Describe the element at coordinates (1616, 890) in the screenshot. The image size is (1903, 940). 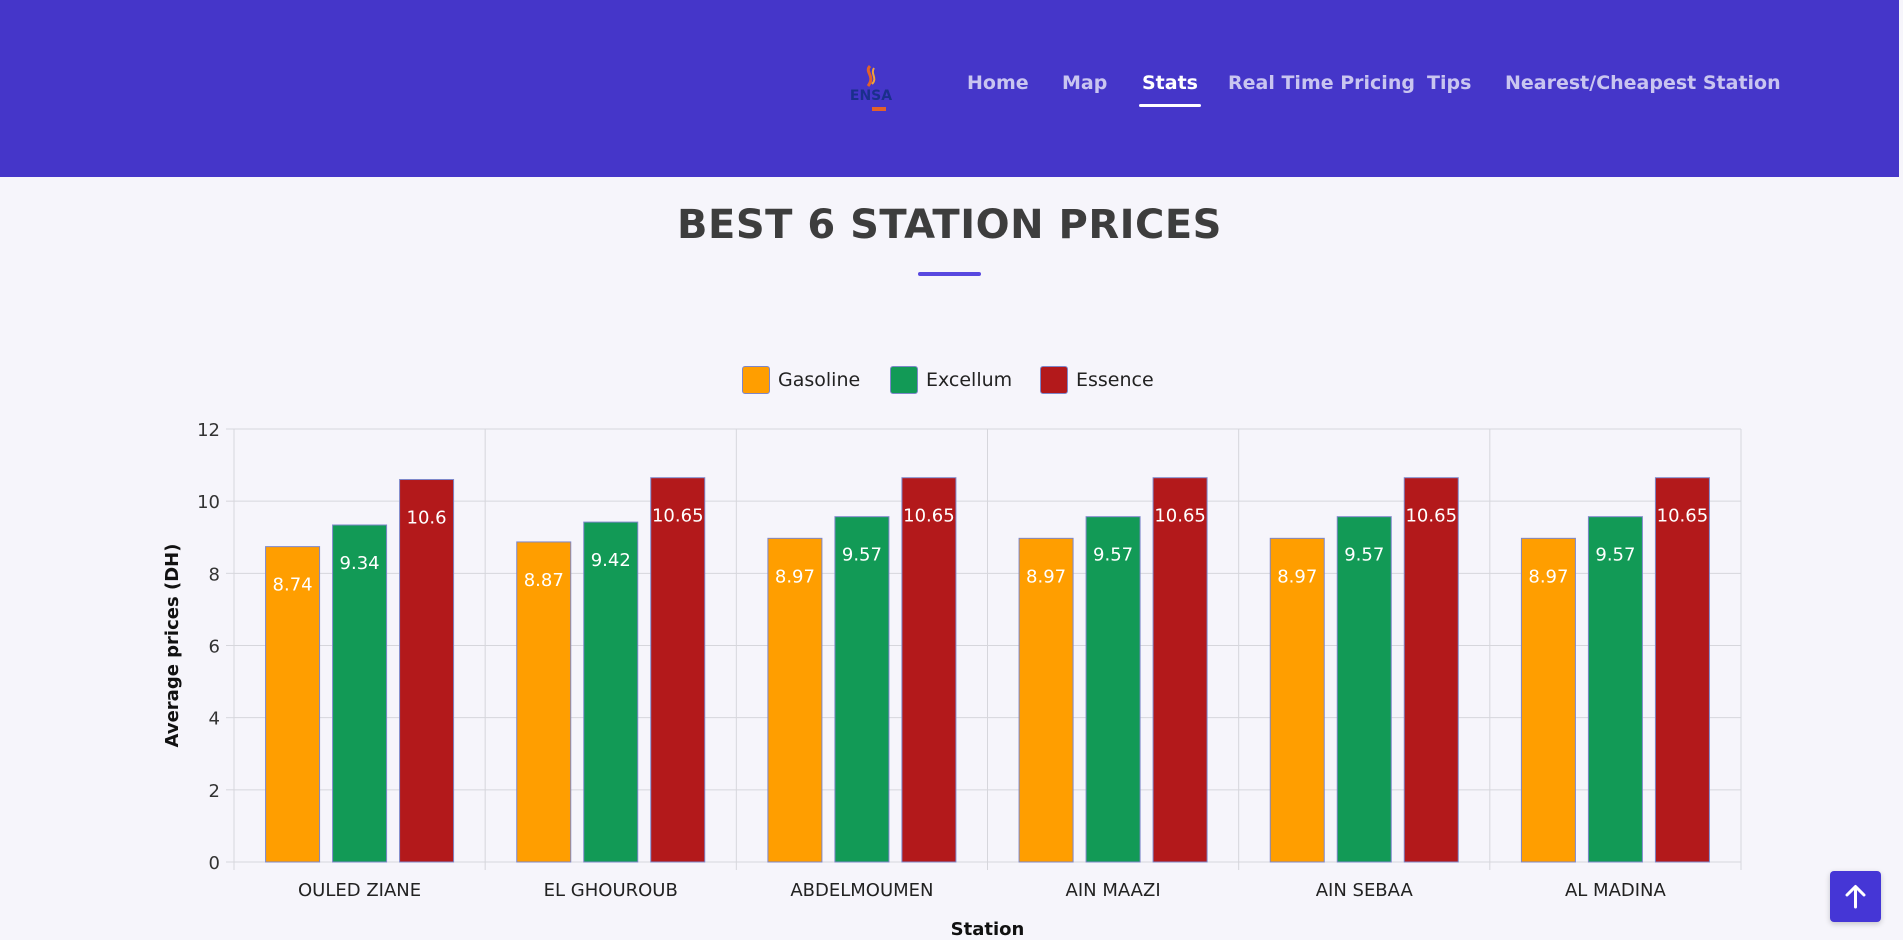
I see `x-tick-label: AL MADINA` at that location.